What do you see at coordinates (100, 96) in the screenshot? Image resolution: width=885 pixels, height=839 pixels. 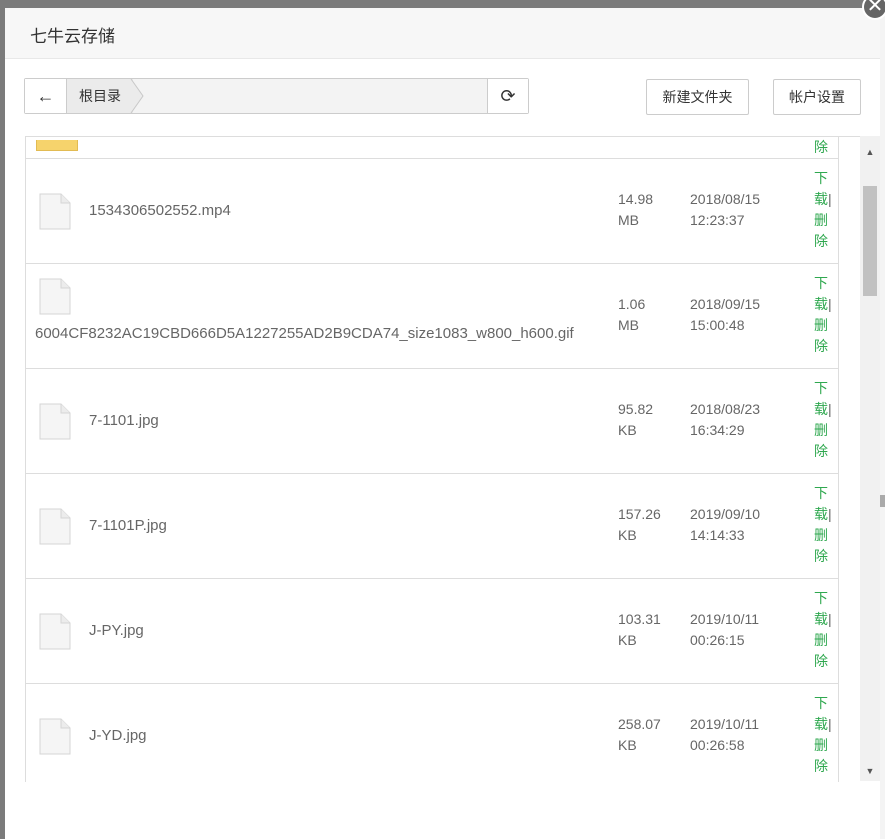 I see `breadcrumb-root: 根目录` at bounding box center [100, 96].